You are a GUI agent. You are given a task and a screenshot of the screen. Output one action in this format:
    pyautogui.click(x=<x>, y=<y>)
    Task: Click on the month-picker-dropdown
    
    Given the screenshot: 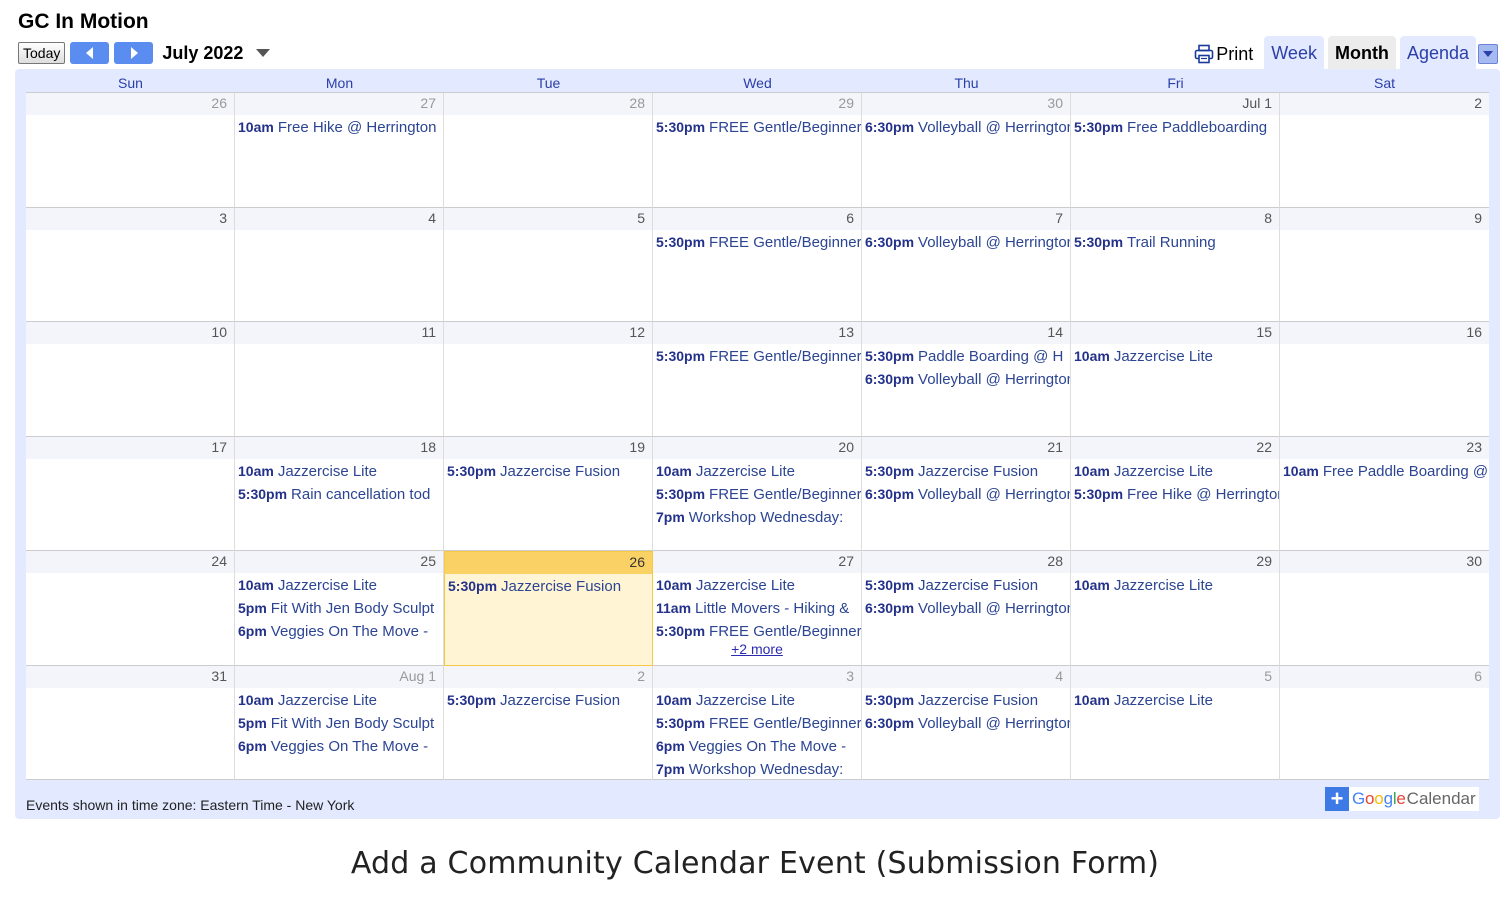 What is the action you would take?
    pyautogui.click(x=263, y=53)
    